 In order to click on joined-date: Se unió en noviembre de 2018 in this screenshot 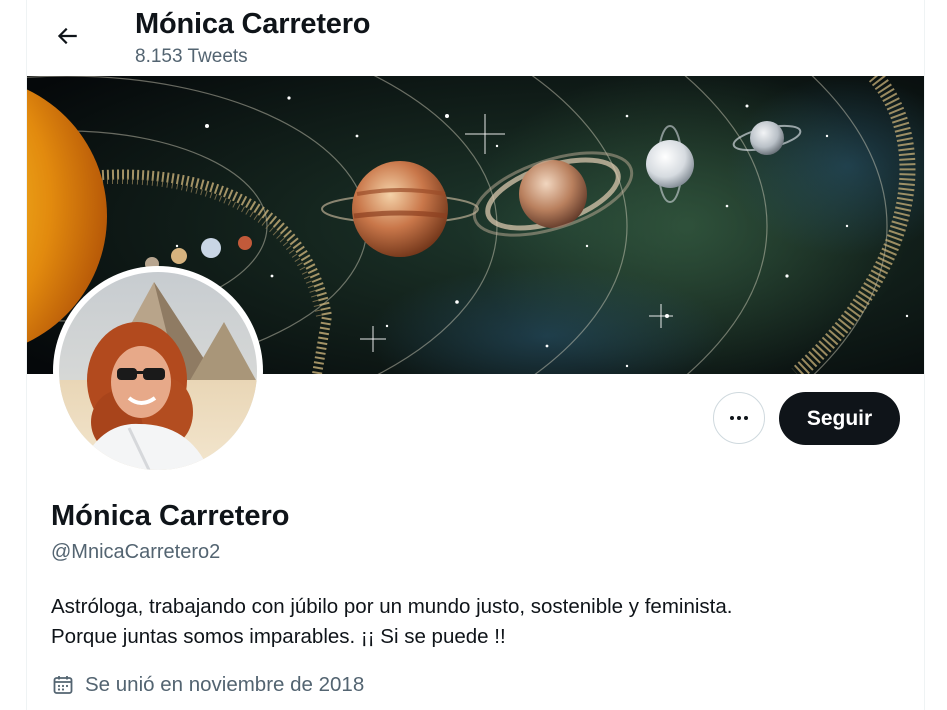, I will do `click(207, 685)`.